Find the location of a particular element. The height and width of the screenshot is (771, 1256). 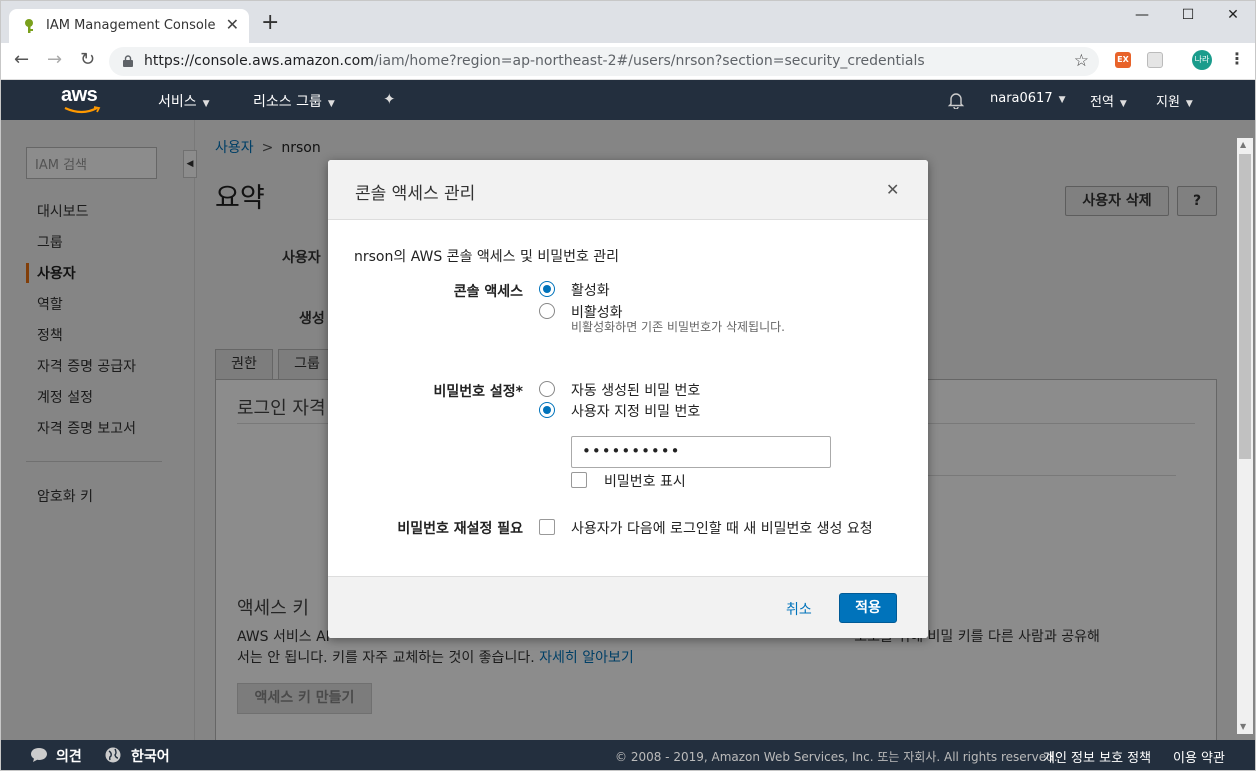

bookmark-star-icon: ☆ is located at coordinates (1081, 61).